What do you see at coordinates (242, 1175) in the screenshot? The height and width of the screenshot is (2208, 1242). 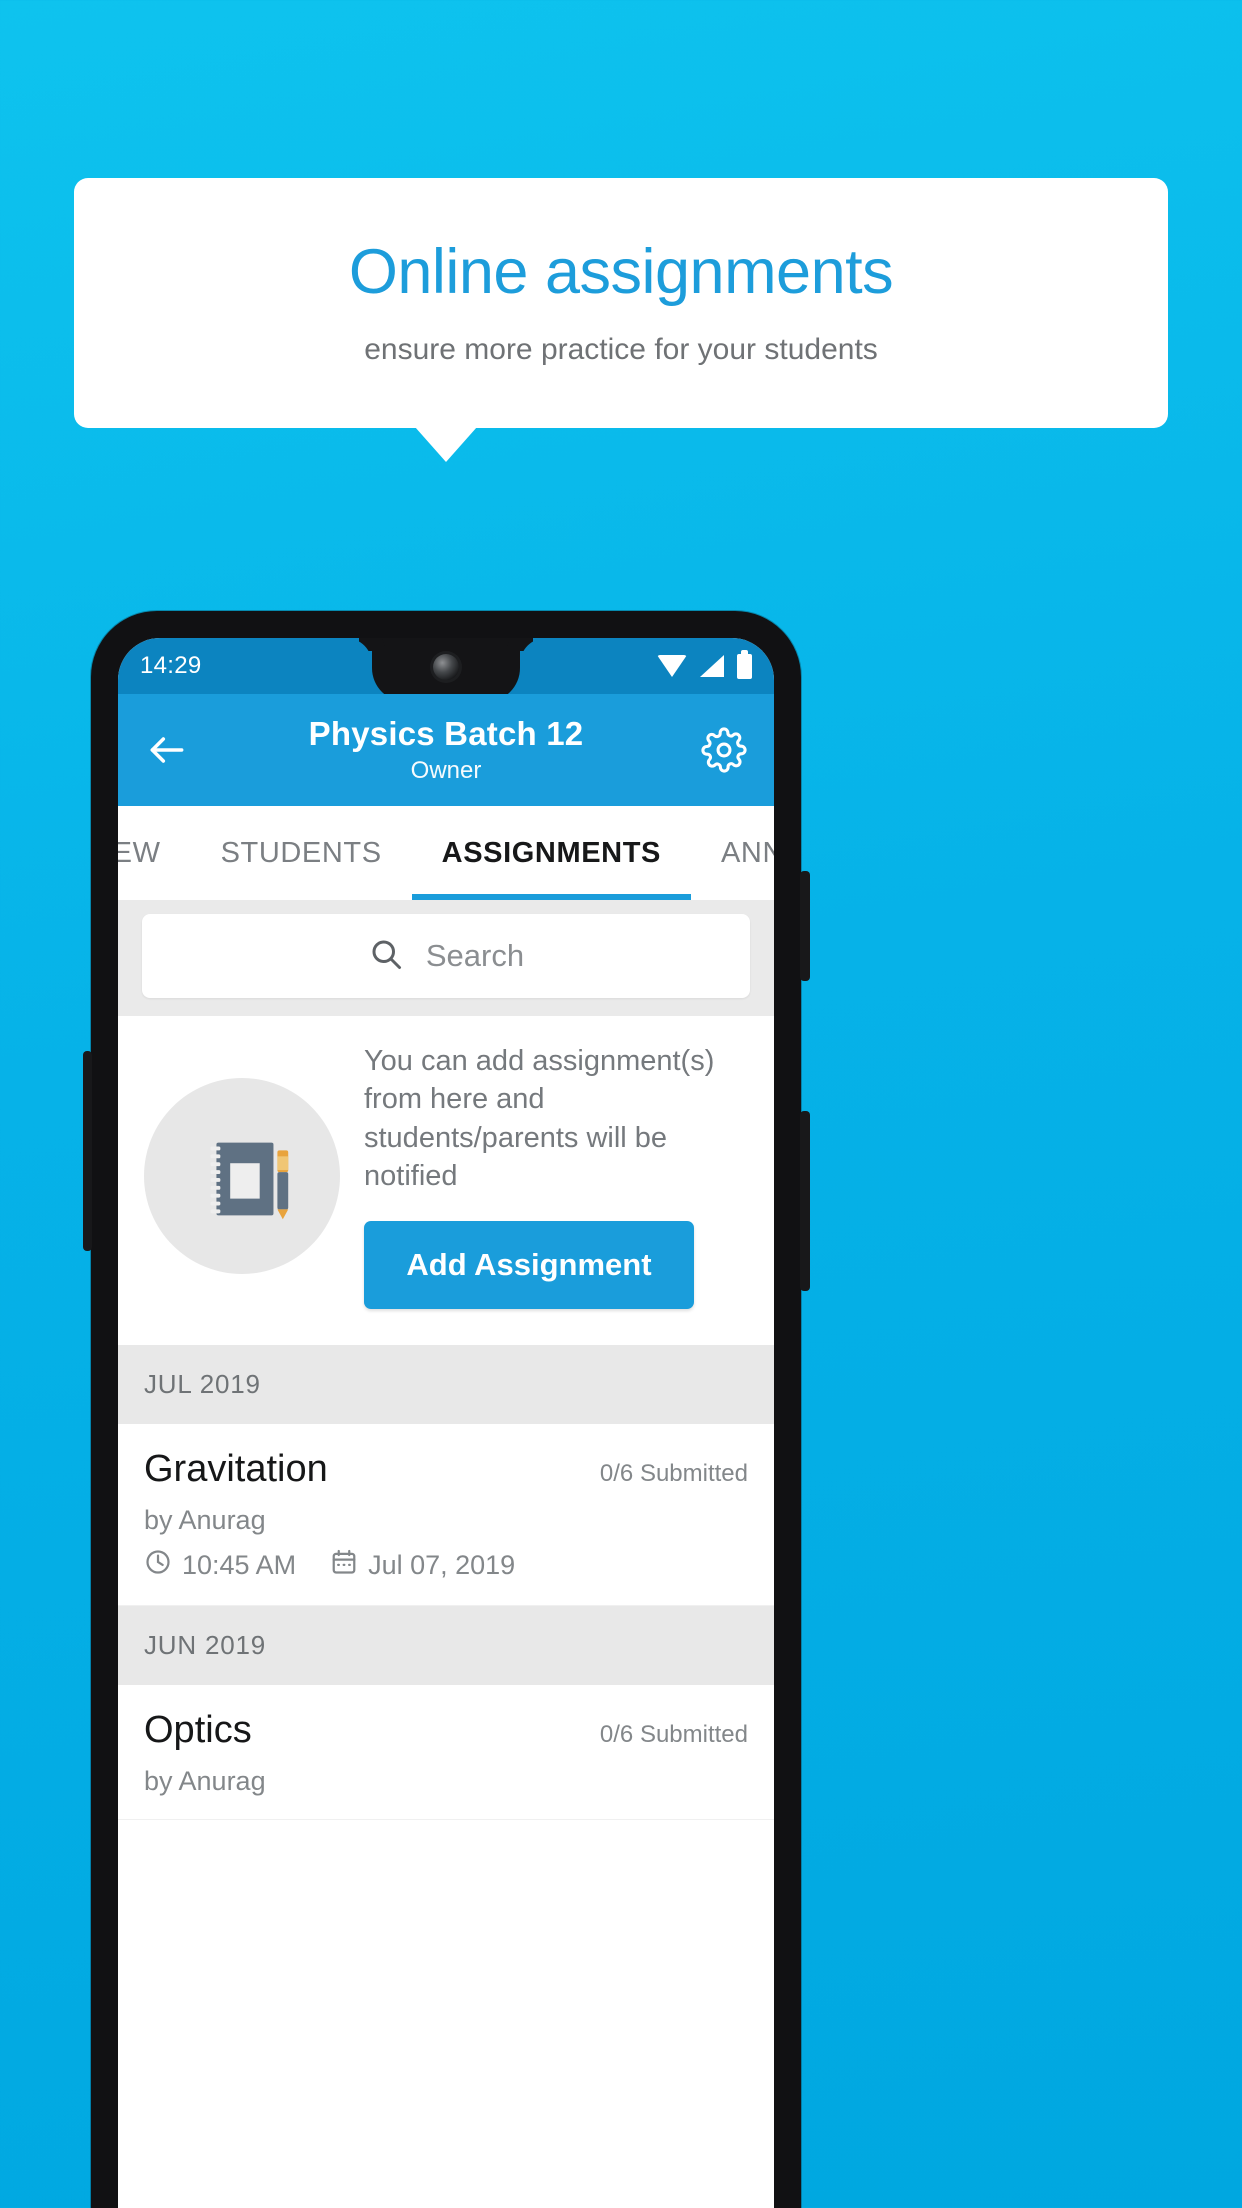 I see `notebook-and-pen-icon` at bounding box center [242, 1175].